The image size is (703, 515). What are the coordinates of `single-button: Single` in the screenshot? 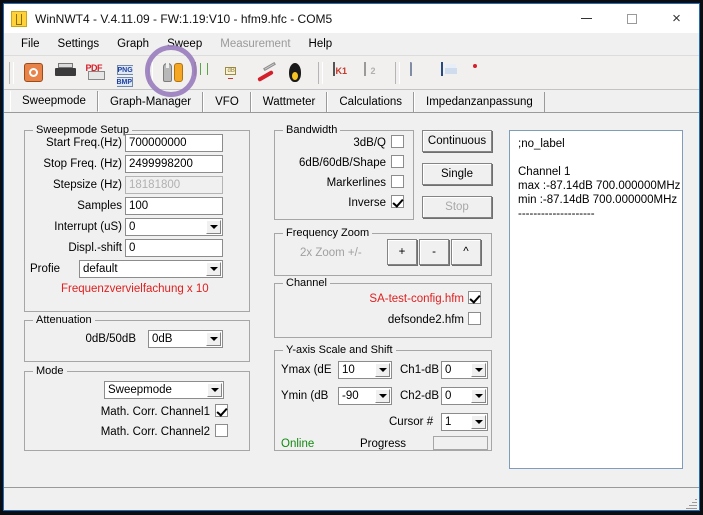 It's located at (457, 174).